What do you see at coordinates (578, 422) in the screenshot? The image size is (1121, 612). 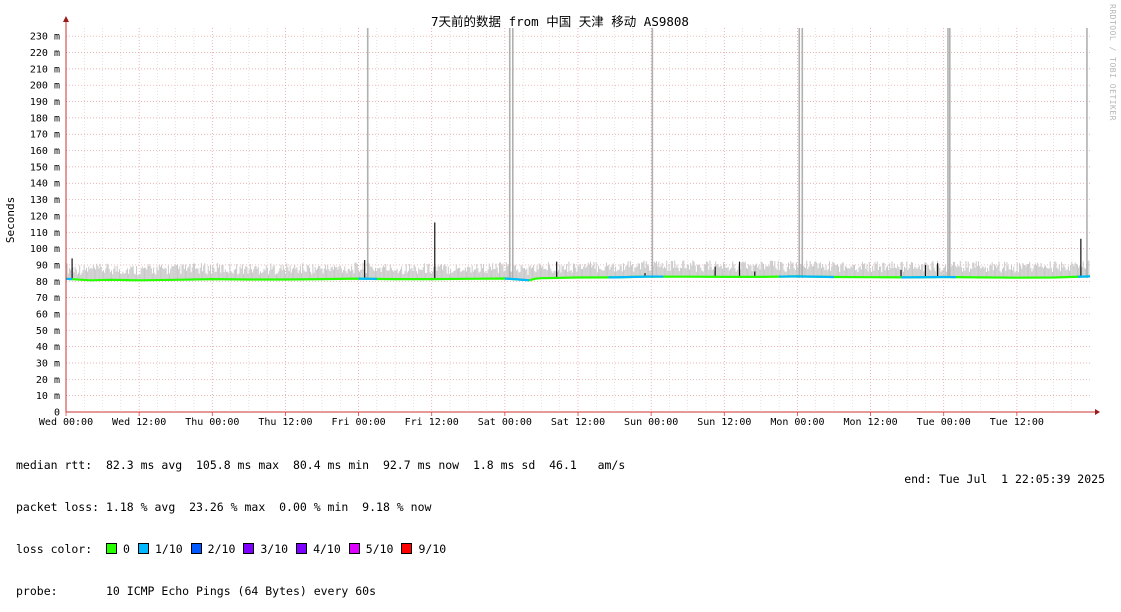 I see `x-tick-label: Sat 12:00` at bounding box center [578, 422].